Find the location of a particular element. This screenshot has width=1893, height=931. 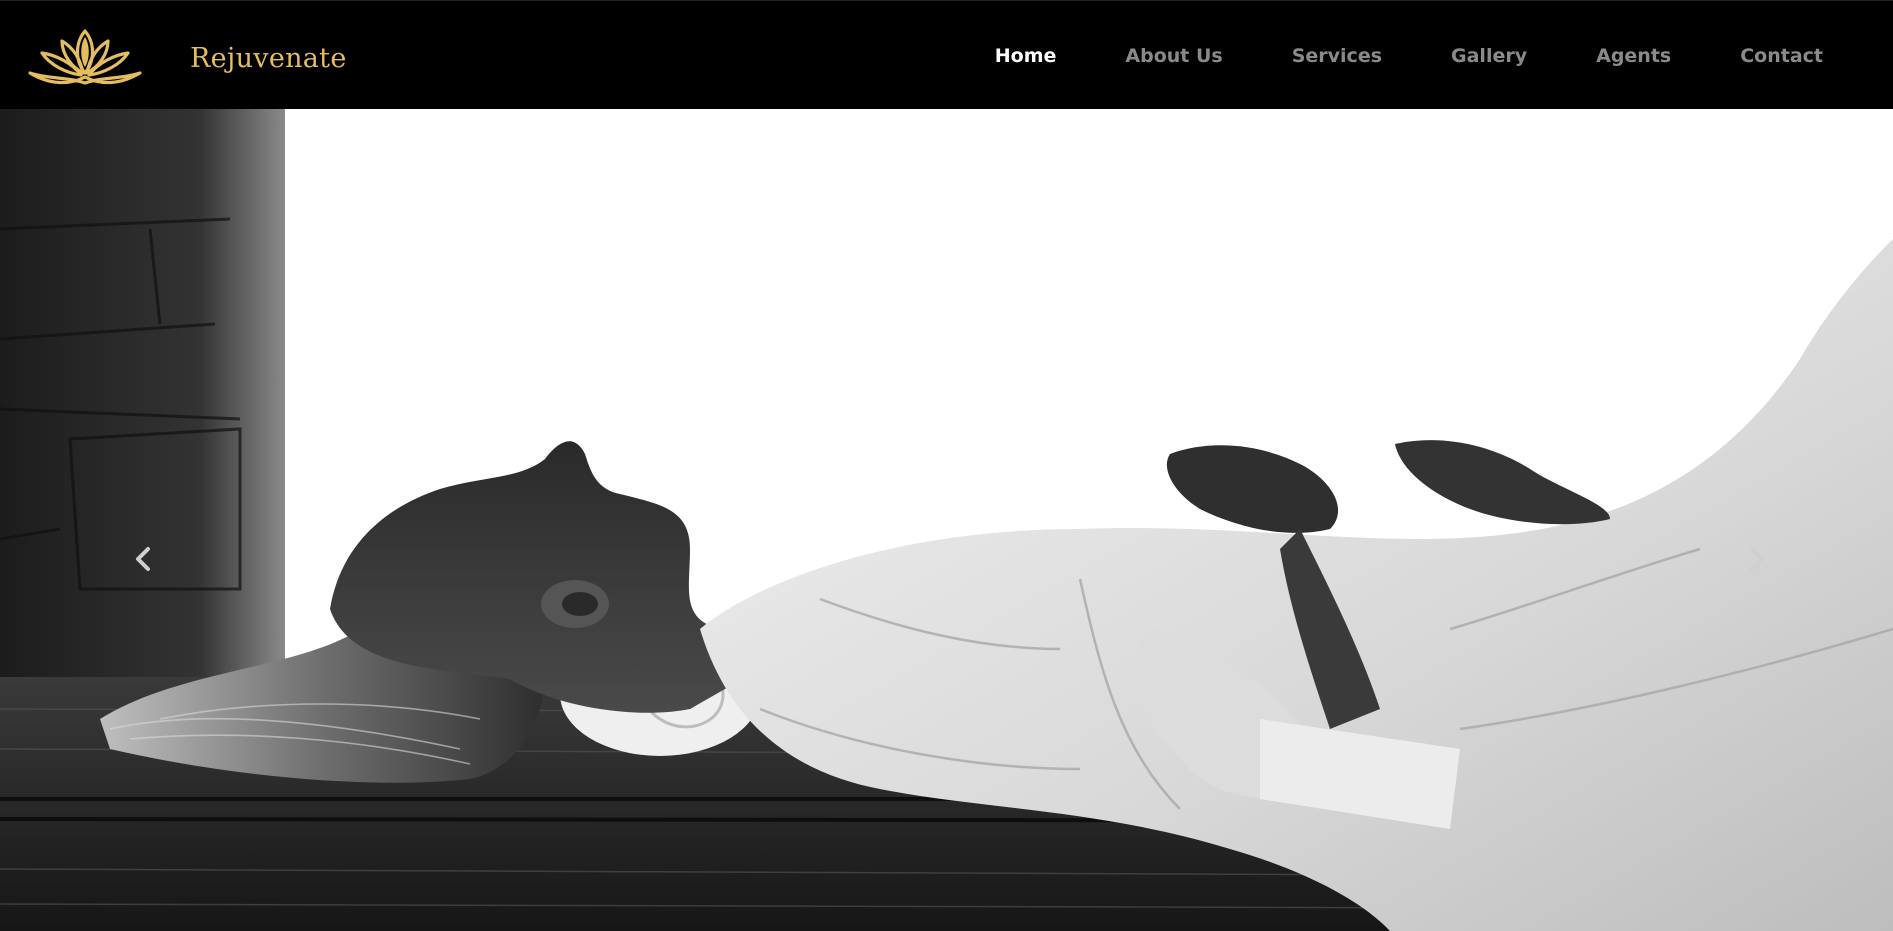

nav-item-contact: Contact is located at coordinates (1781, 56).